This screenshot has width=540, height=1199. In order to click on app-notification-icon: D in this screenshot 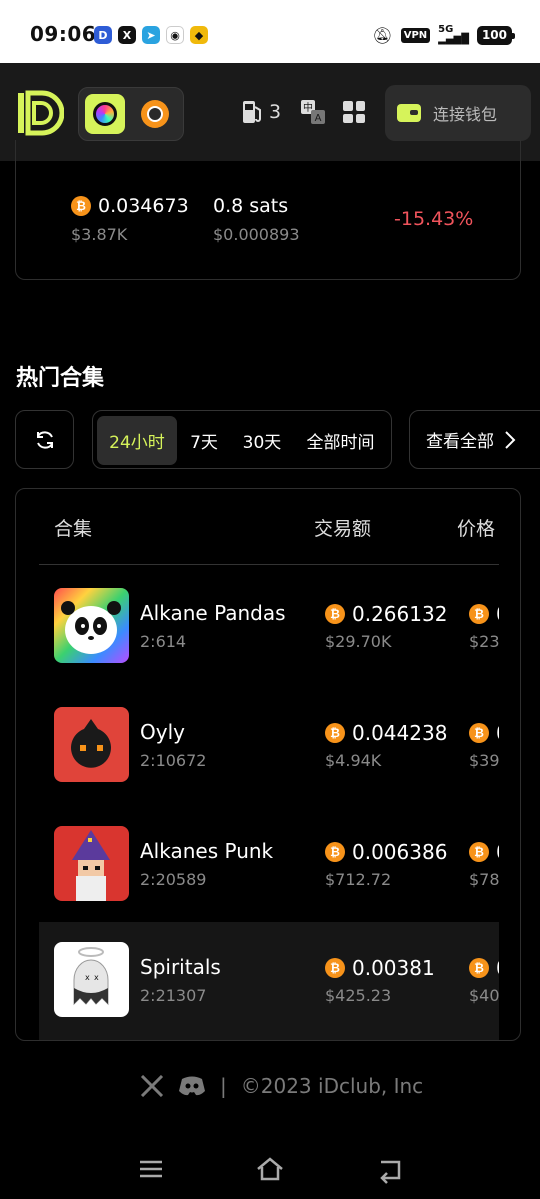, I will do `click(103, 35)`.